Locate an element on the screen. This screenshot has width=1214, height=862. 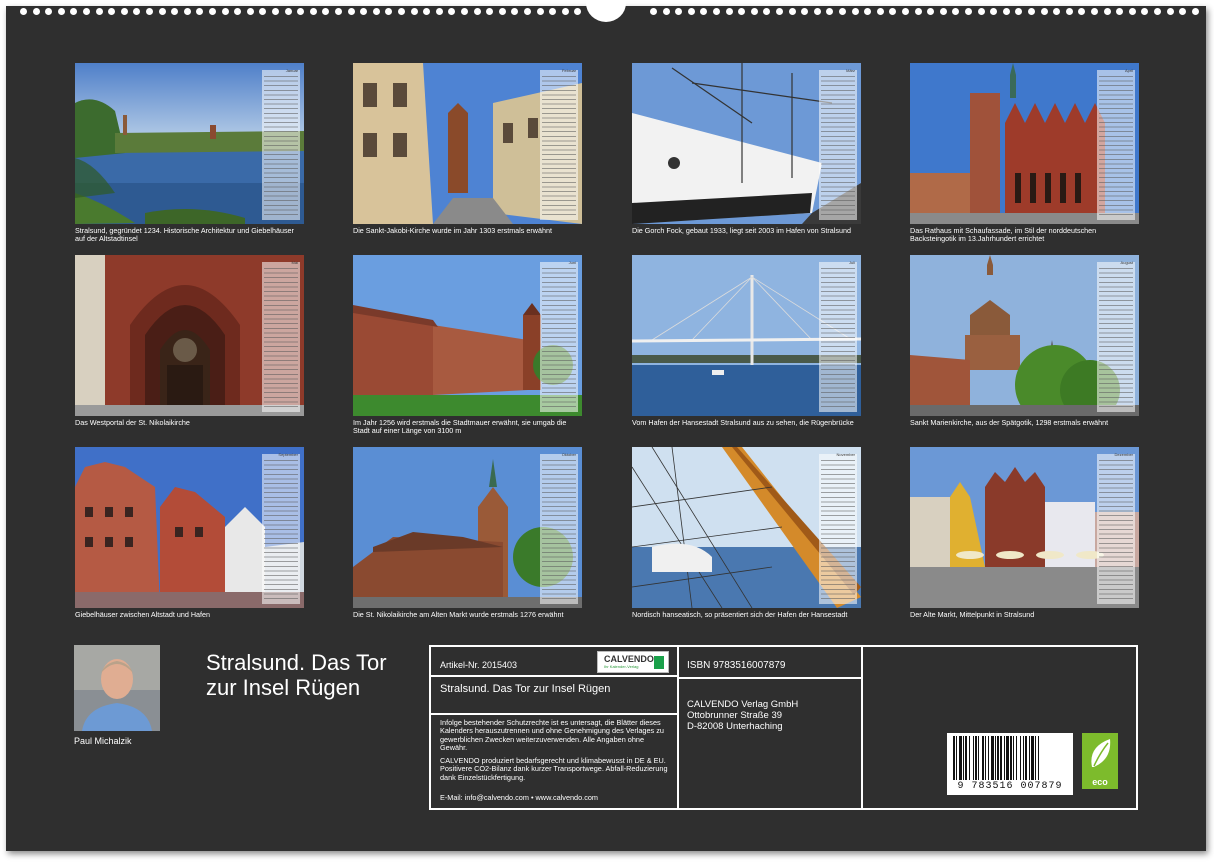
product-title: Stralsund. Das Tor zur Insel Rügen is located at coordinates (525, 689).